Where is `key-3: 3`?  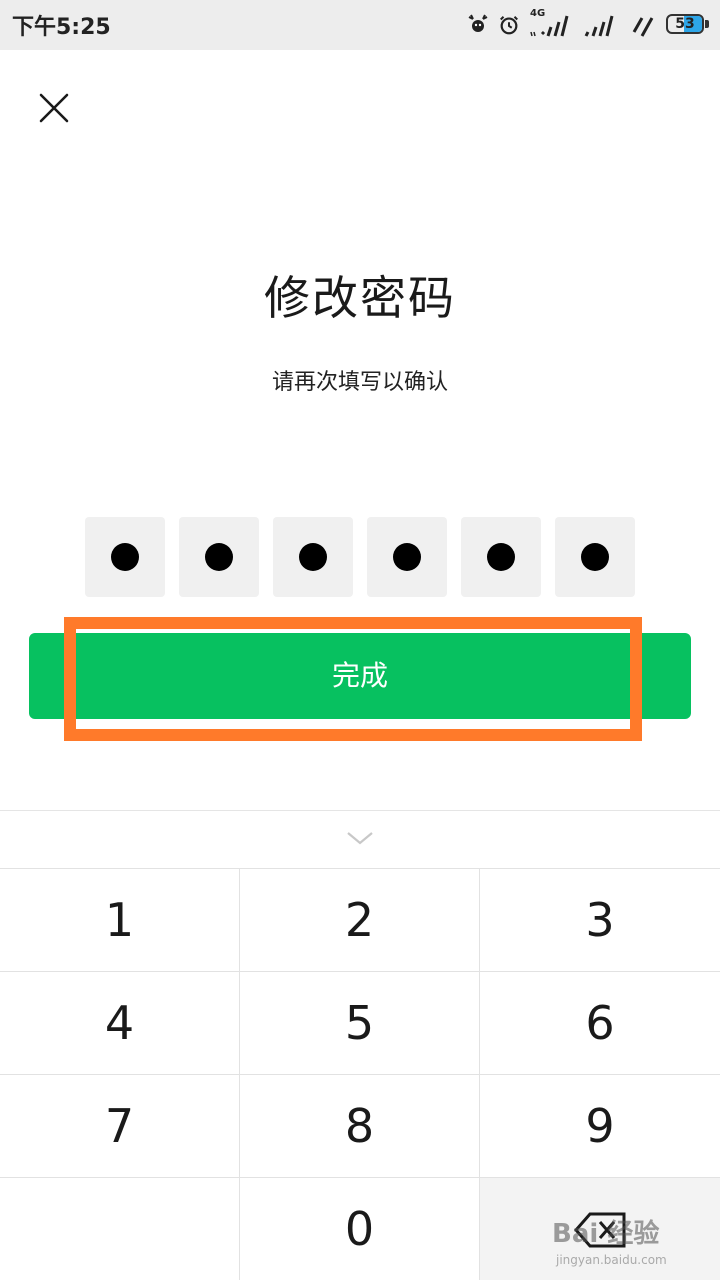
key-3: 3 is located at coordinates (600, 920).